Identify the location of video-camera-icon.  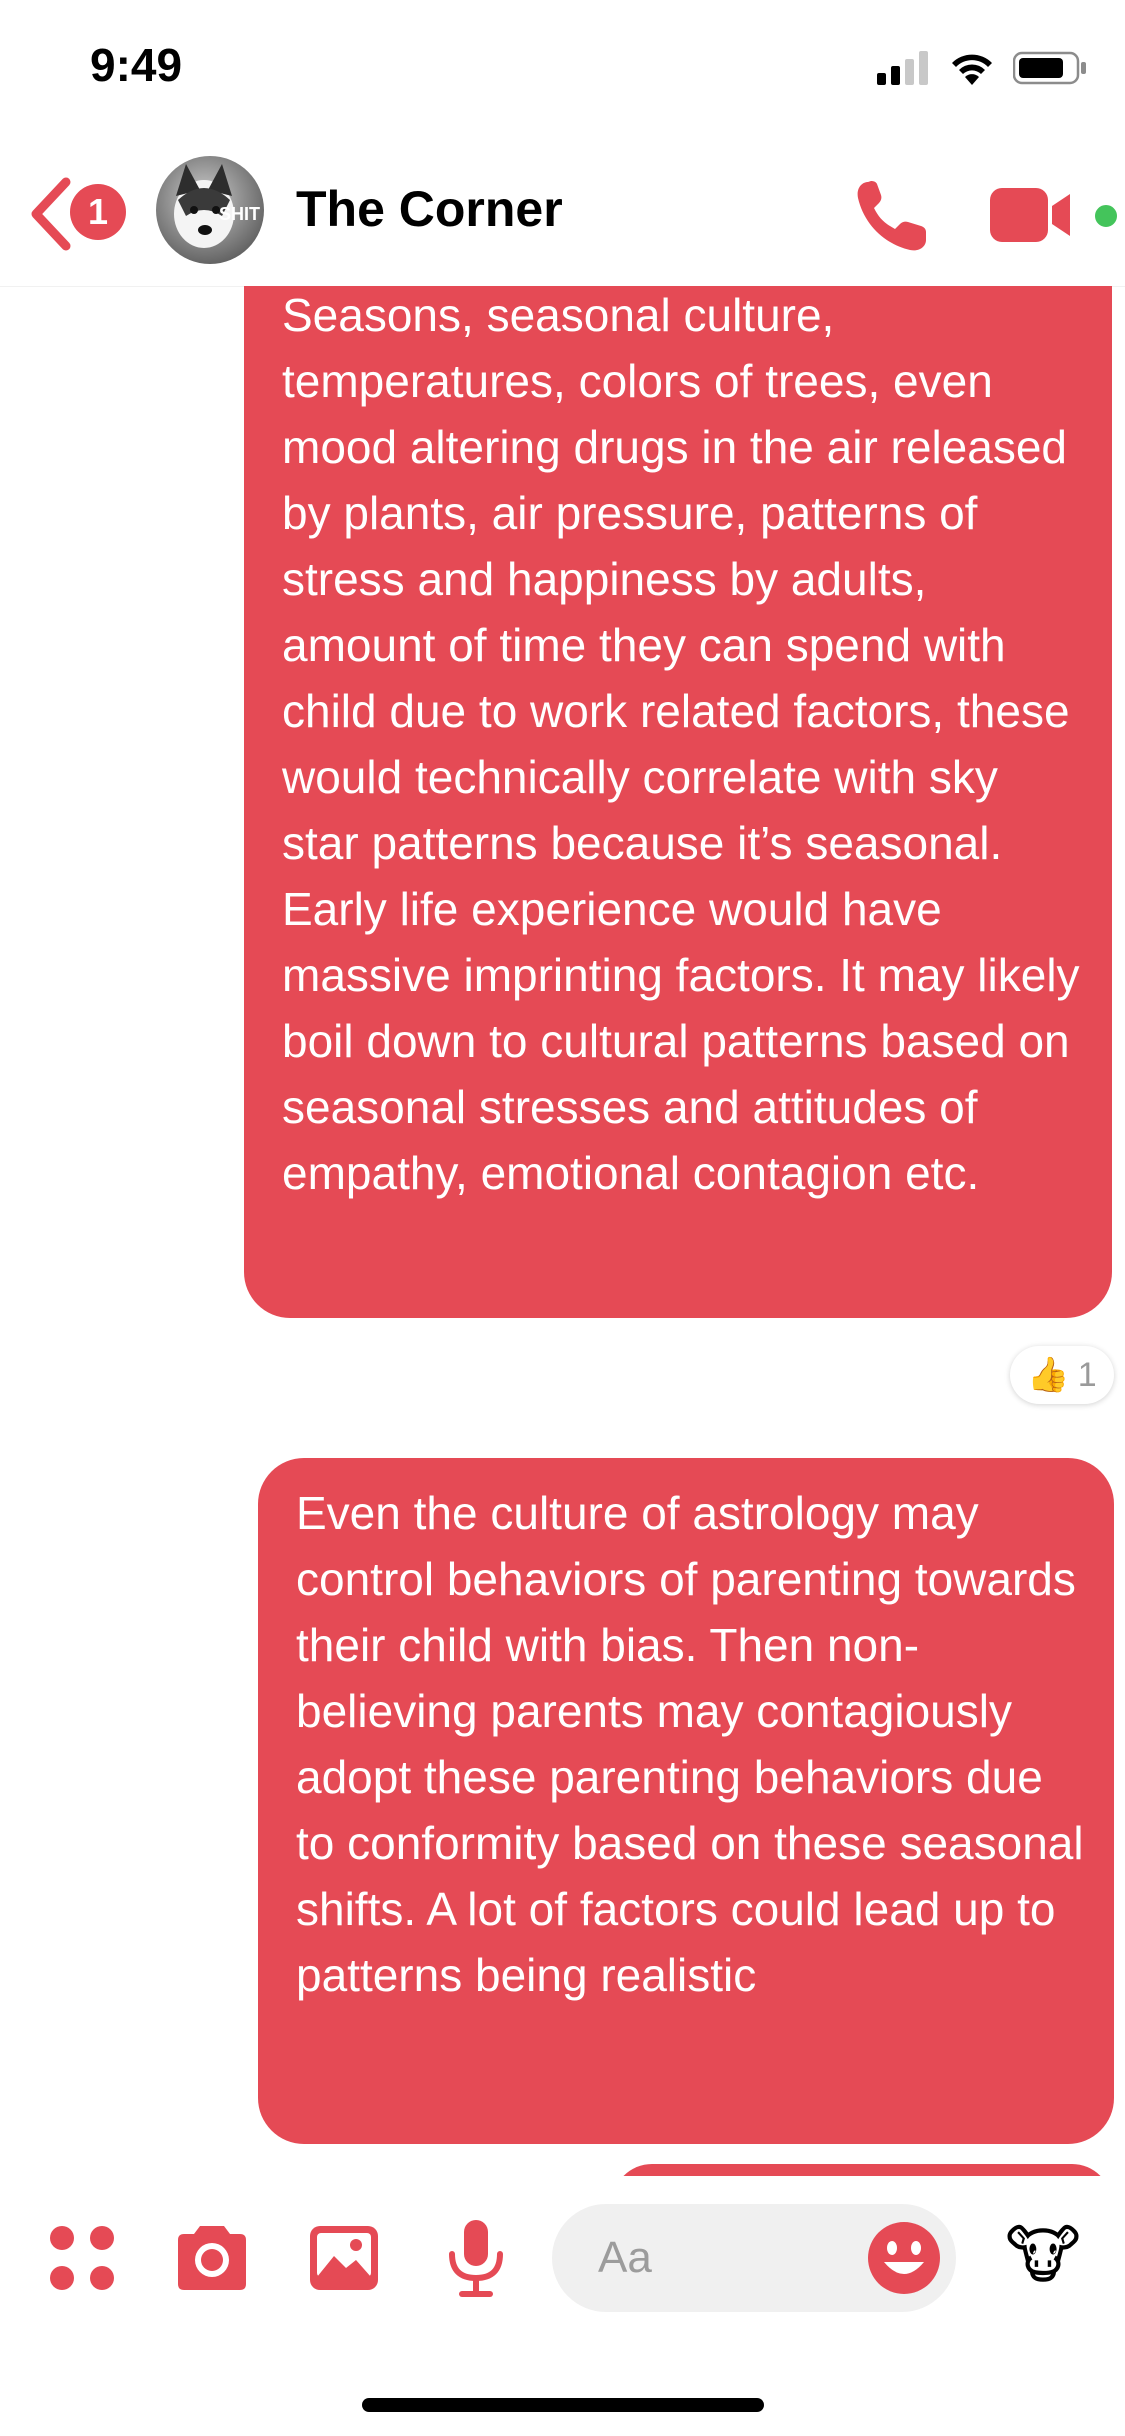
(1030, 215).